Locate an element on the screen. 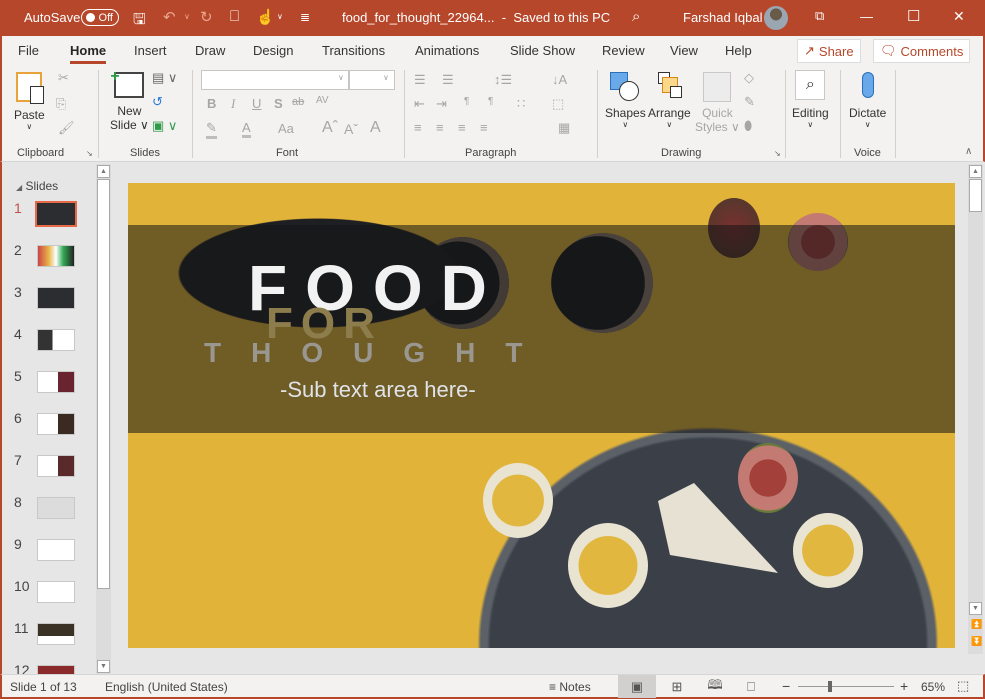 This screenshot has height=699, width=985. undo-icon: ↶ is located at coordinates (169, 17).